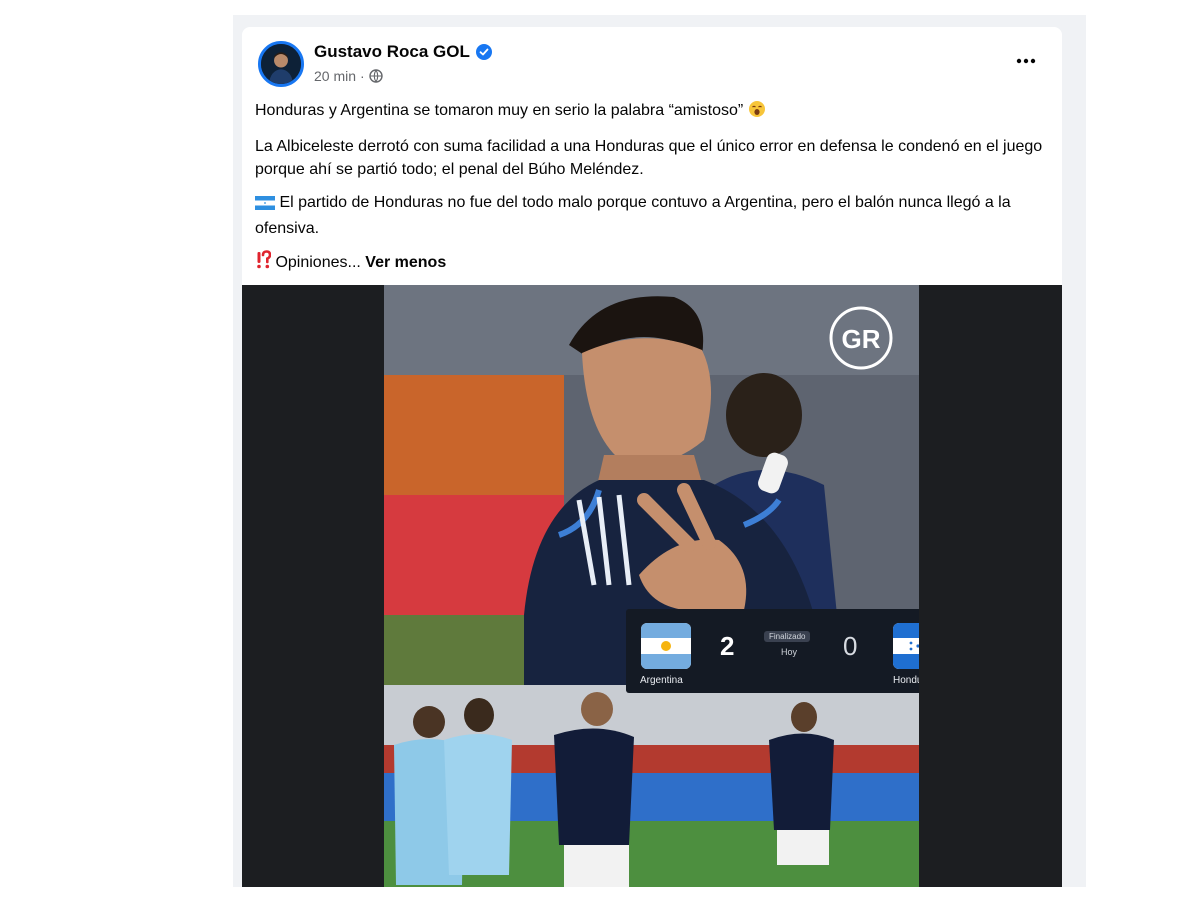 This screenshot has height=900, width=1200. What do you see at coordinates (666, 646) in the screenshot?
I see `argentina-flag-icon` at bounding box center [666, 646].